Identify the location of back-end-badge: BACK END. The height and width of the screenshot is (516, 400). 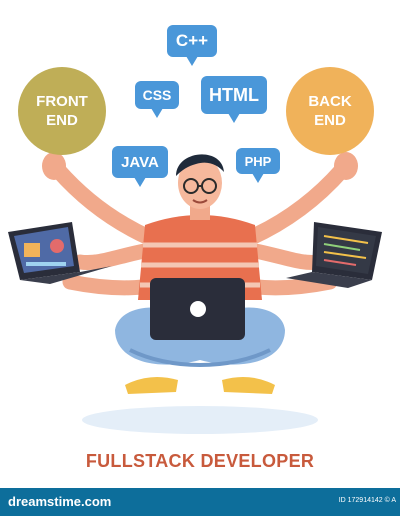
(330, 111).